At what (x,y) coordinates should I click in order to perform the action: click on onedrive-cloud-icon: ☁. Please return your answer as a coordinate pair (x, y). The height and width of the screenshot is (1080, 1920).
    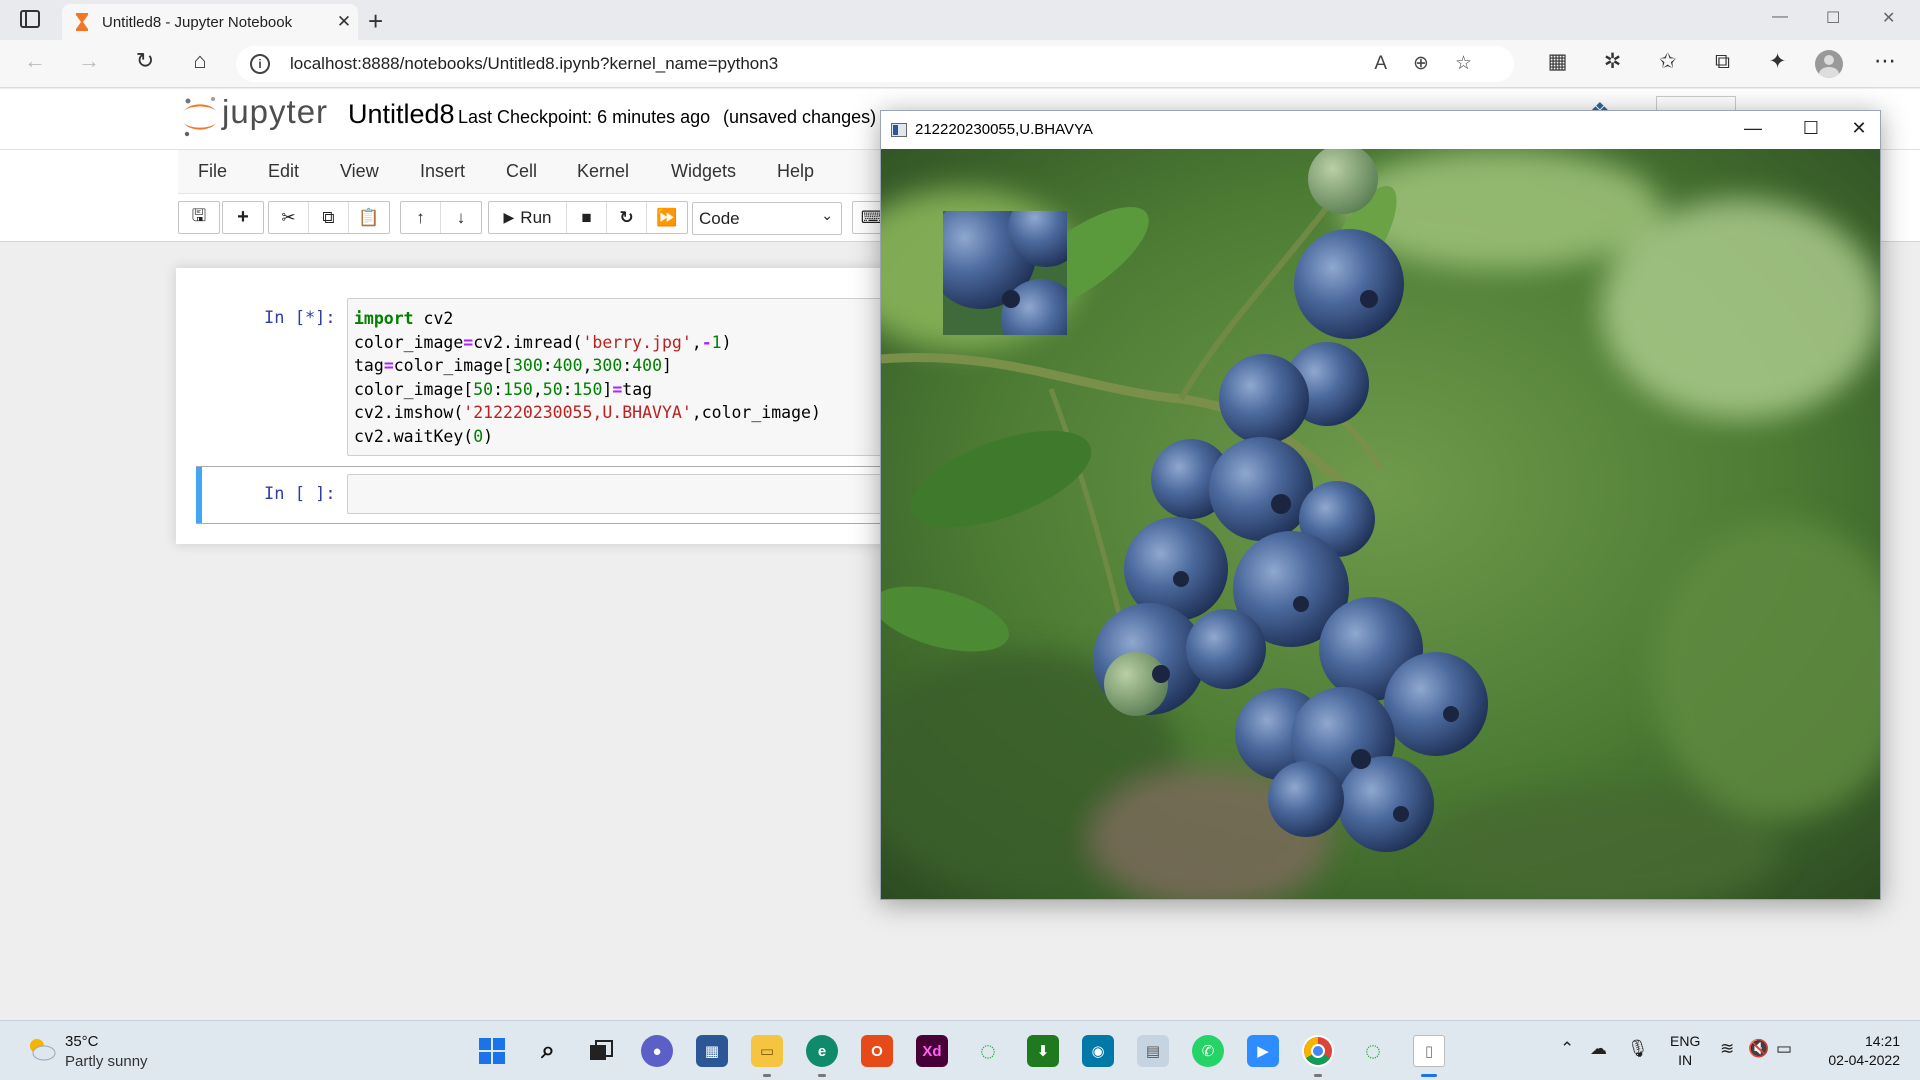
    Looking at the image, I should click on (1598, 1049).